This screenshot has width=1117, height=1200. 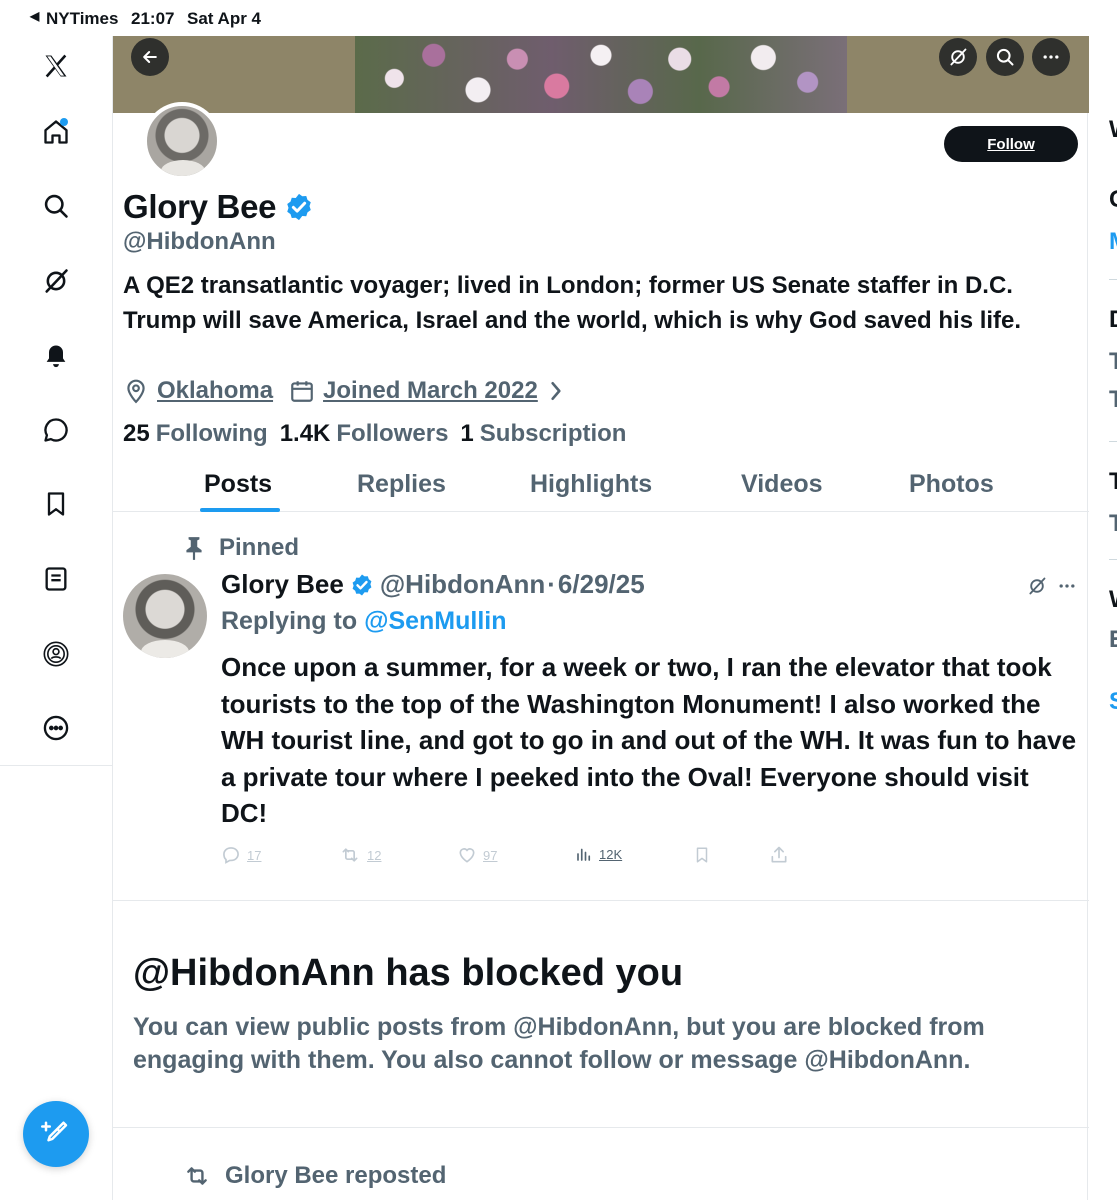 What do you see at coordinates (56, 579) in the screenshot?
I see `lists-icon` at bounding box center [56, 579].